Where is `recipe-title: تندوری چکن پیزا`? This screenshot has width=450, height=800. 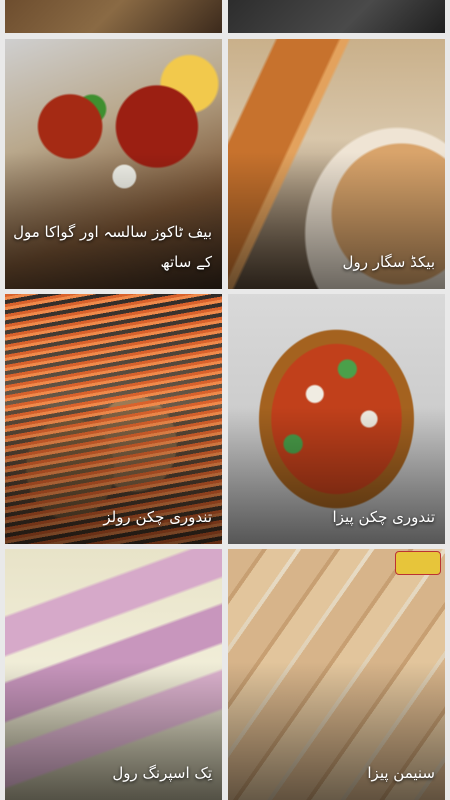 recipe-title: تندوری چکن پیزا is located at coordinates (383, 517).